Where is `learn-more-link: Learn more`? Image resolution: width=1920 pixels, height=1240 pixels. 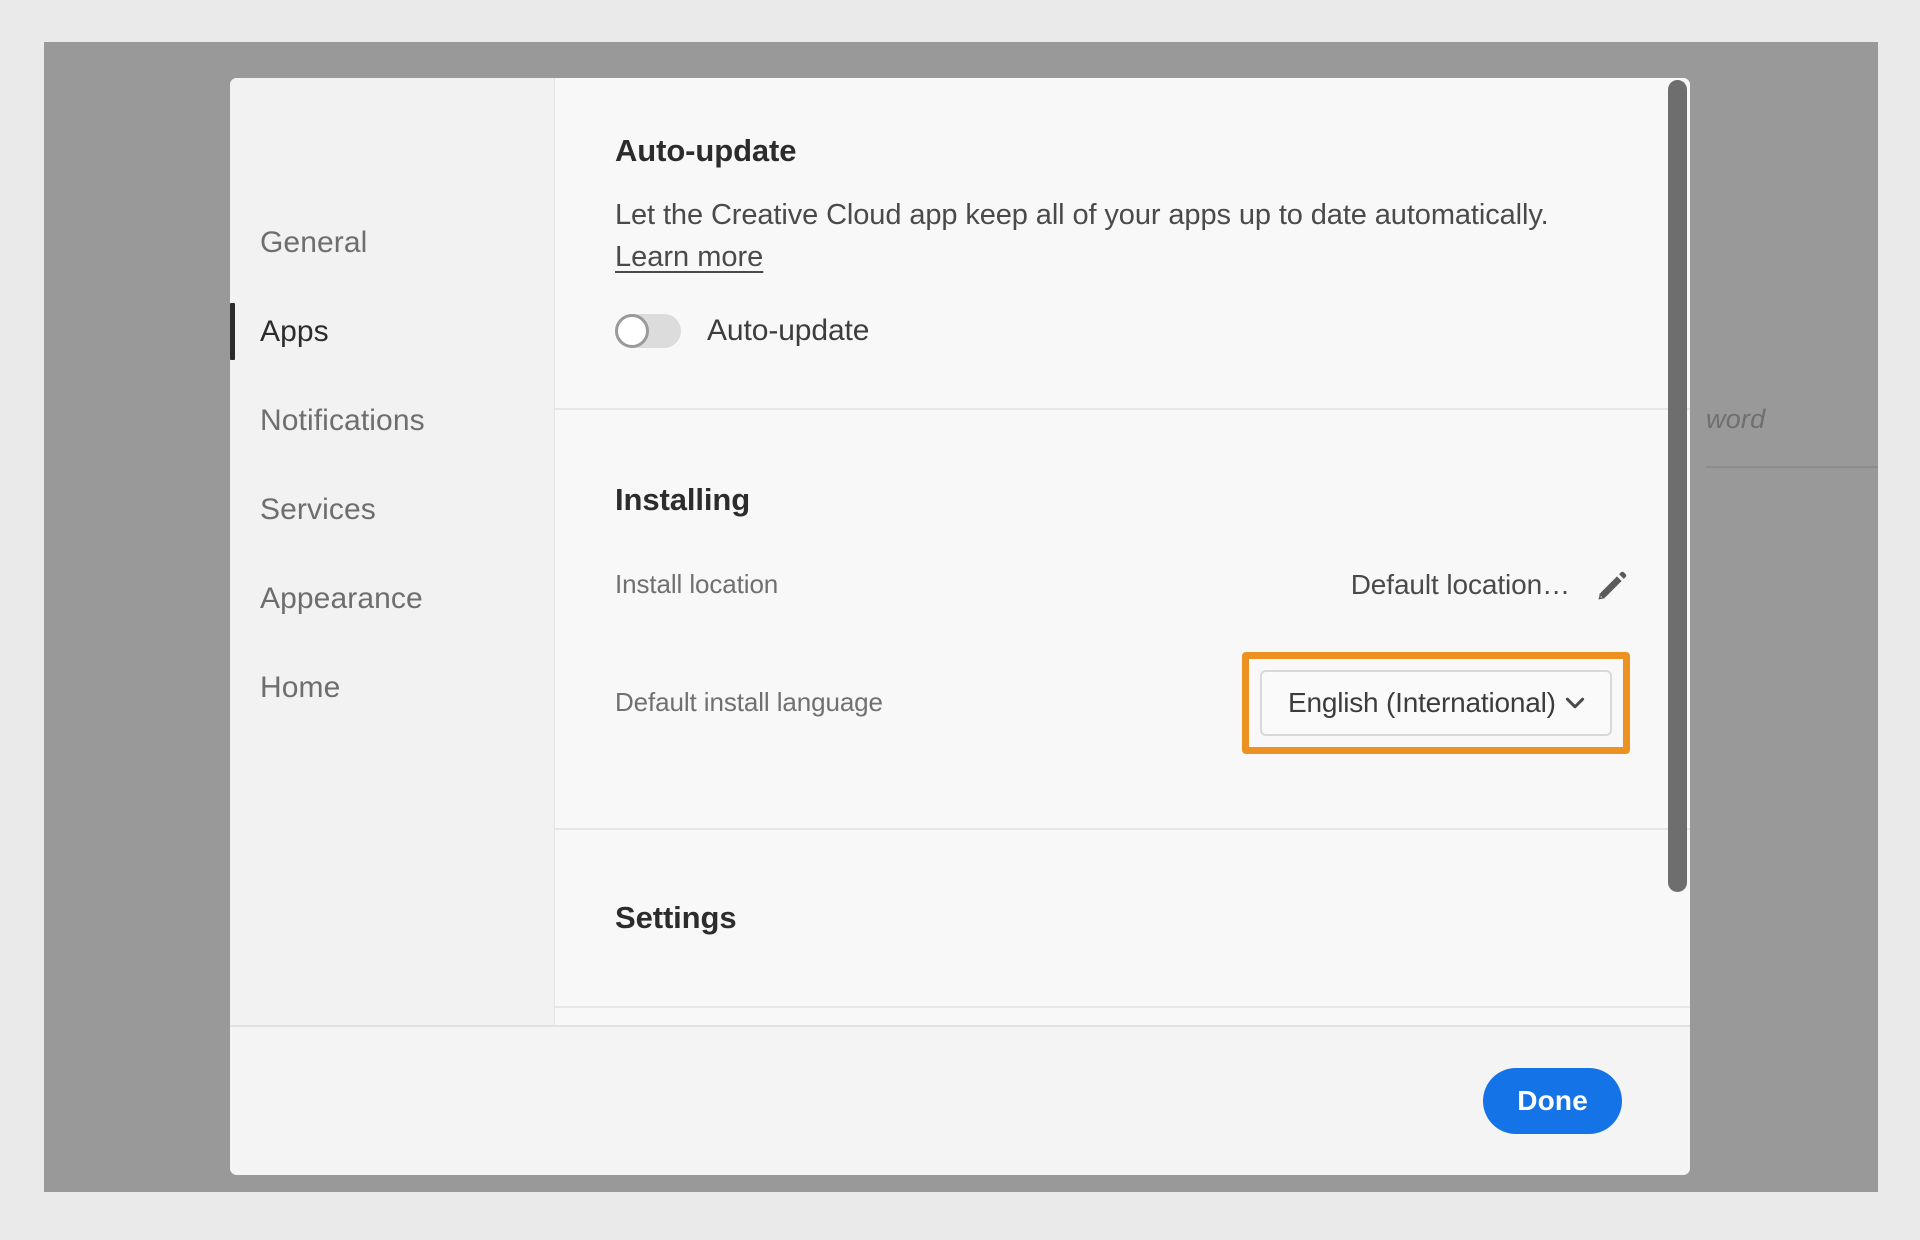 learn-more-link: Learn more is located at coordinates (689, 257).